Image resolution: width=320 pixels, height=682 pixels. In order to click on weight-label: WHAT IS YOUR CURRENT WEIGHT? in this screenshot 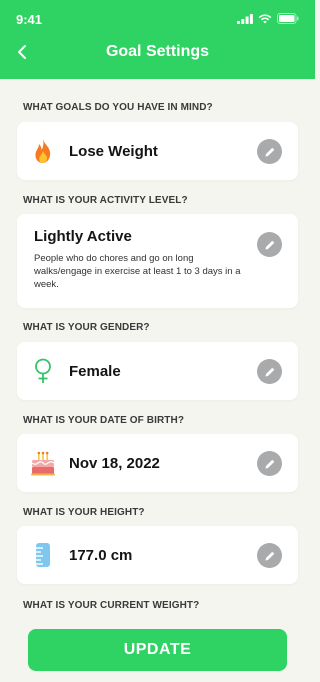, I will do `click(111, 605)`.